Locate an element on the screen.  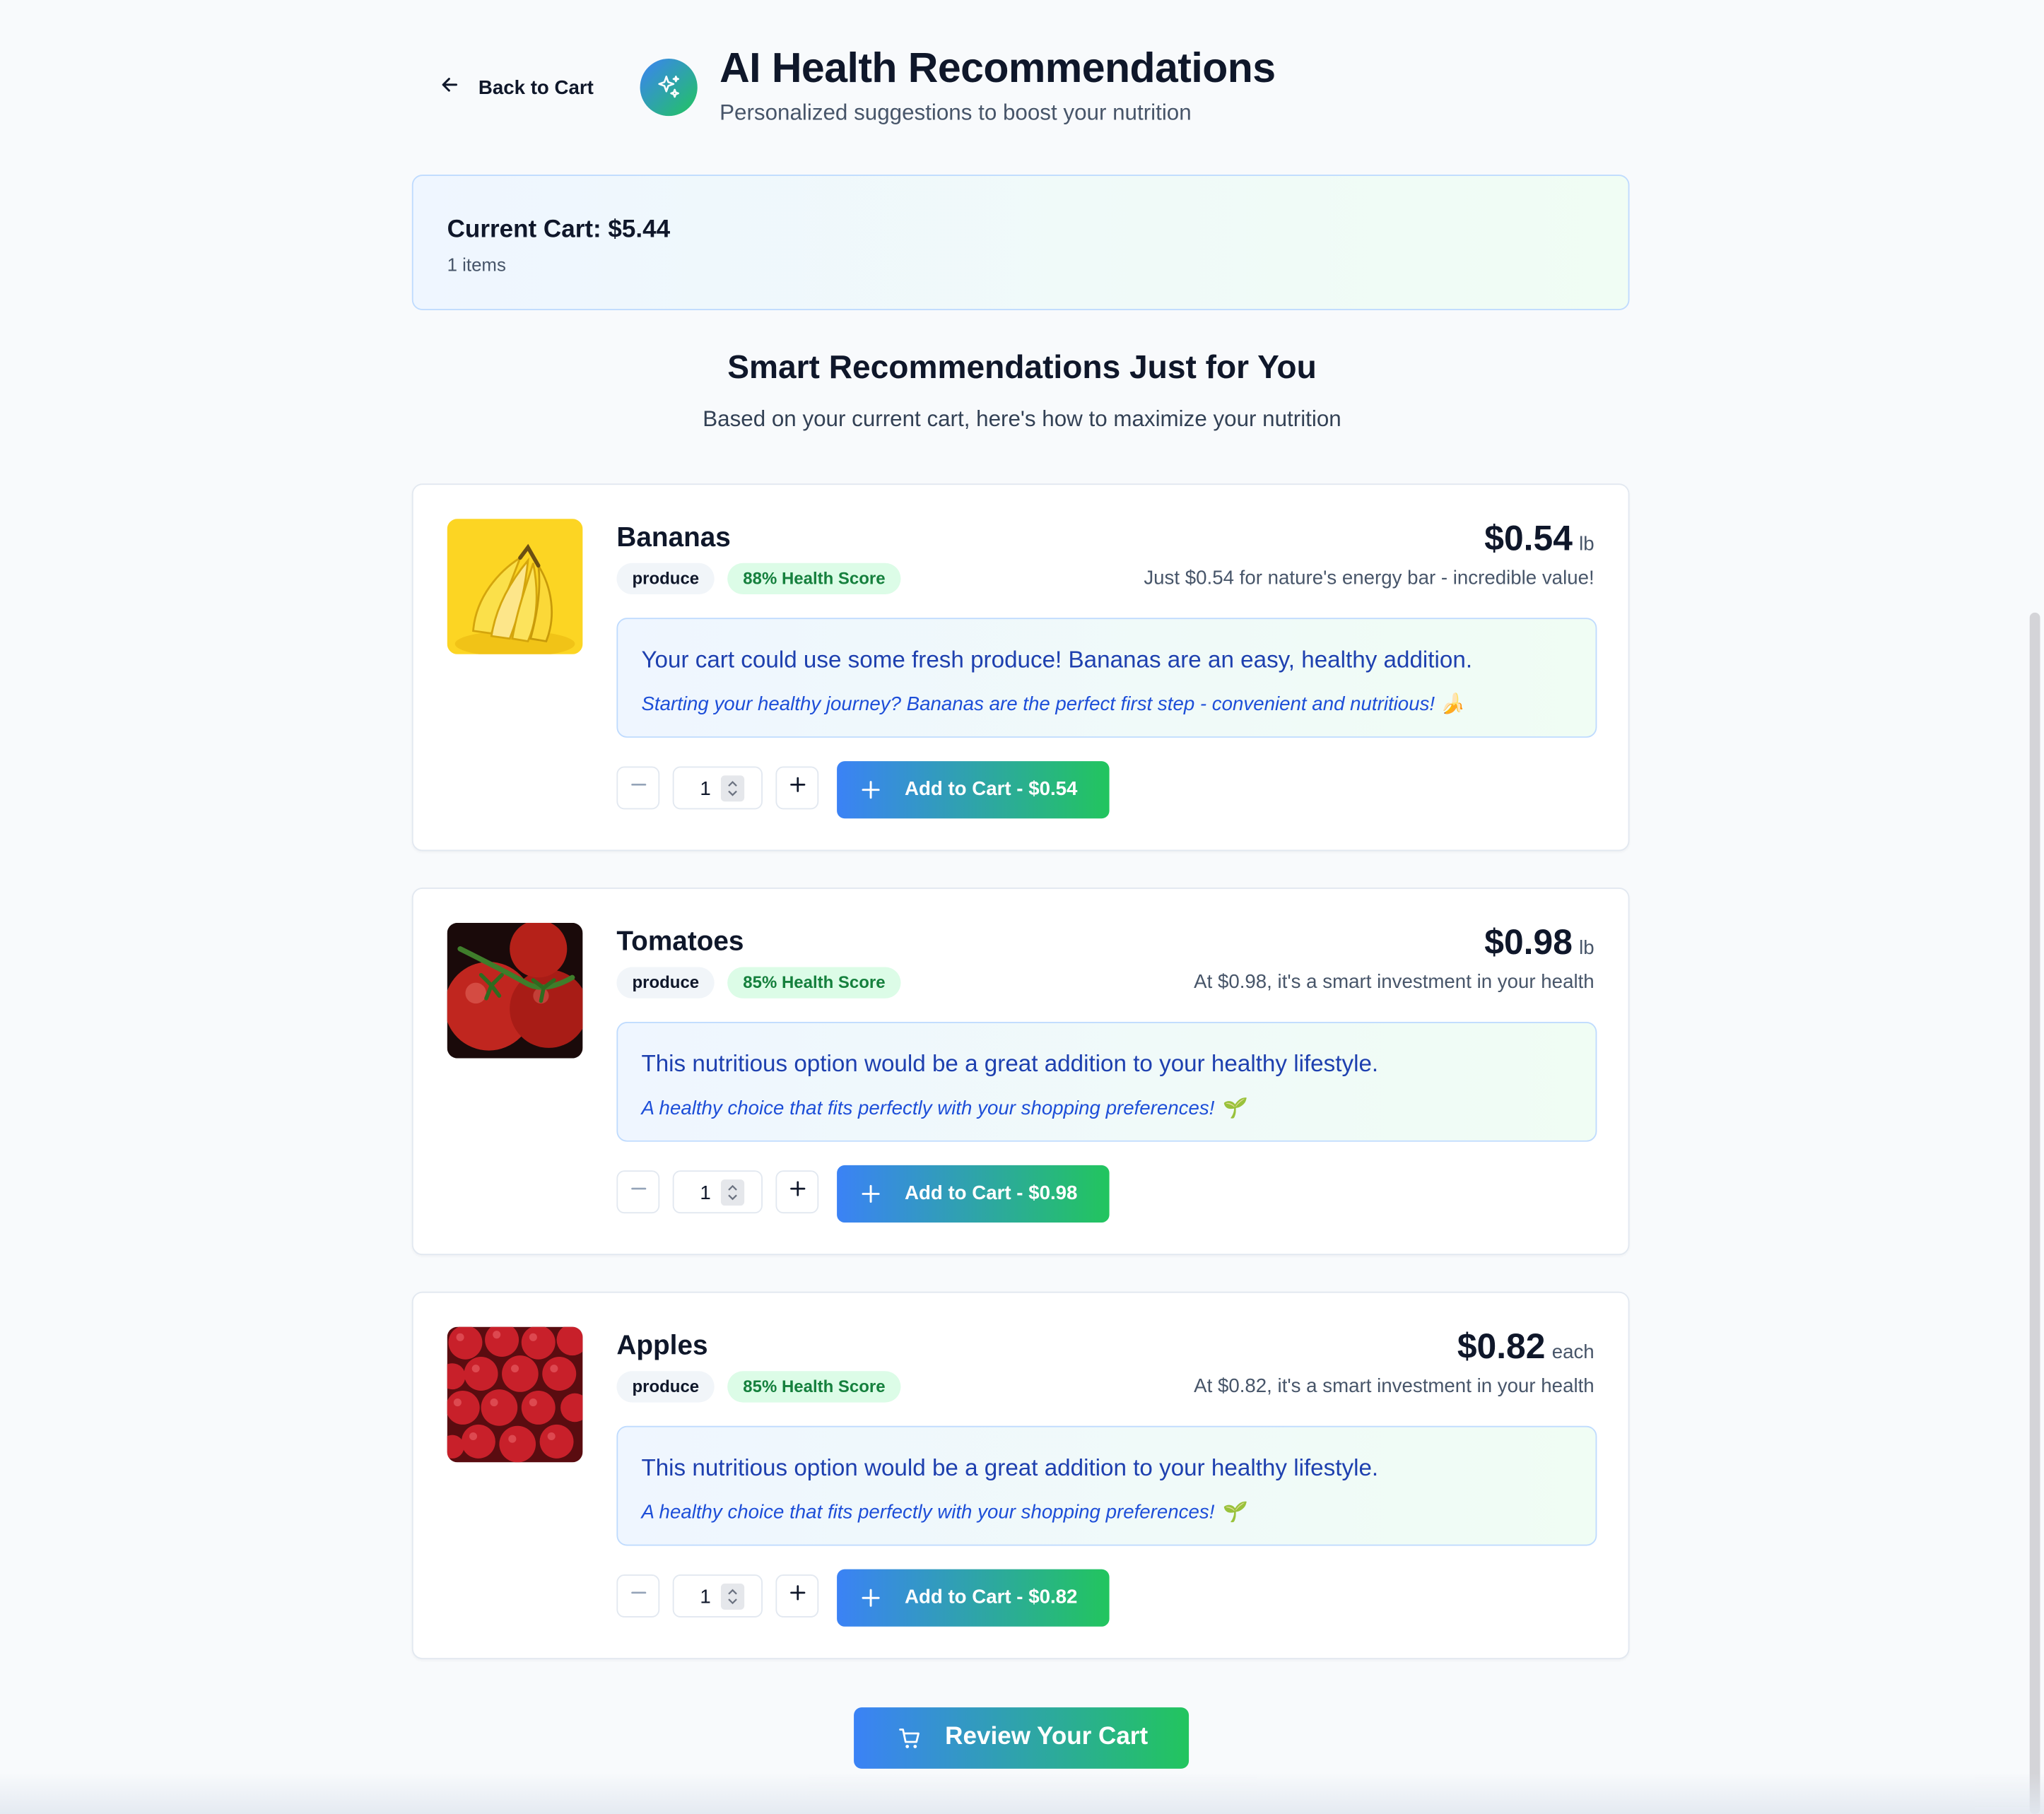
cart-total: Current Cart: $5.44 is located at coordinates (559, 230).